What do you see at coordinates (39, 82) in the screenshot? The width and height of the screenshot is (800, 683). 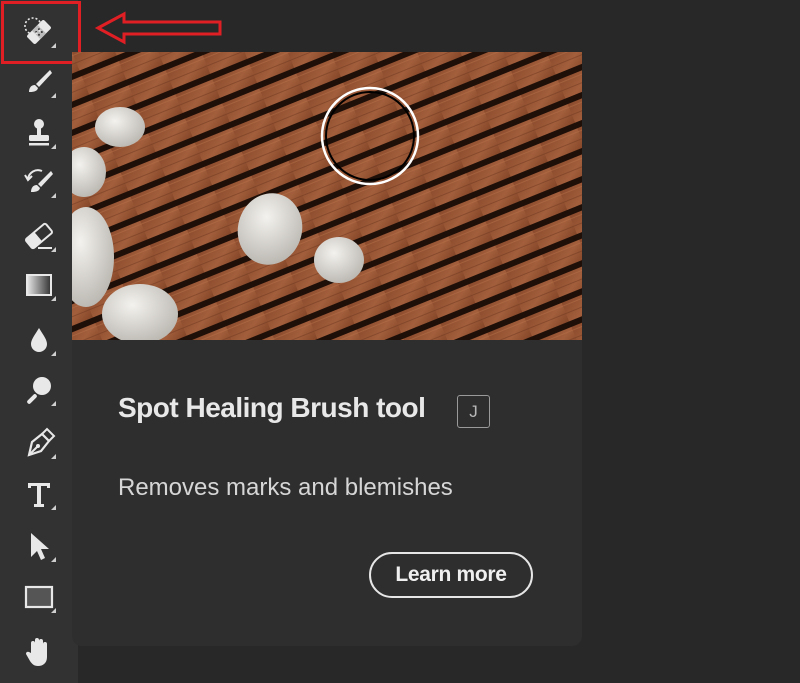 I see `brush-tool` at bounding box center [39, 82].